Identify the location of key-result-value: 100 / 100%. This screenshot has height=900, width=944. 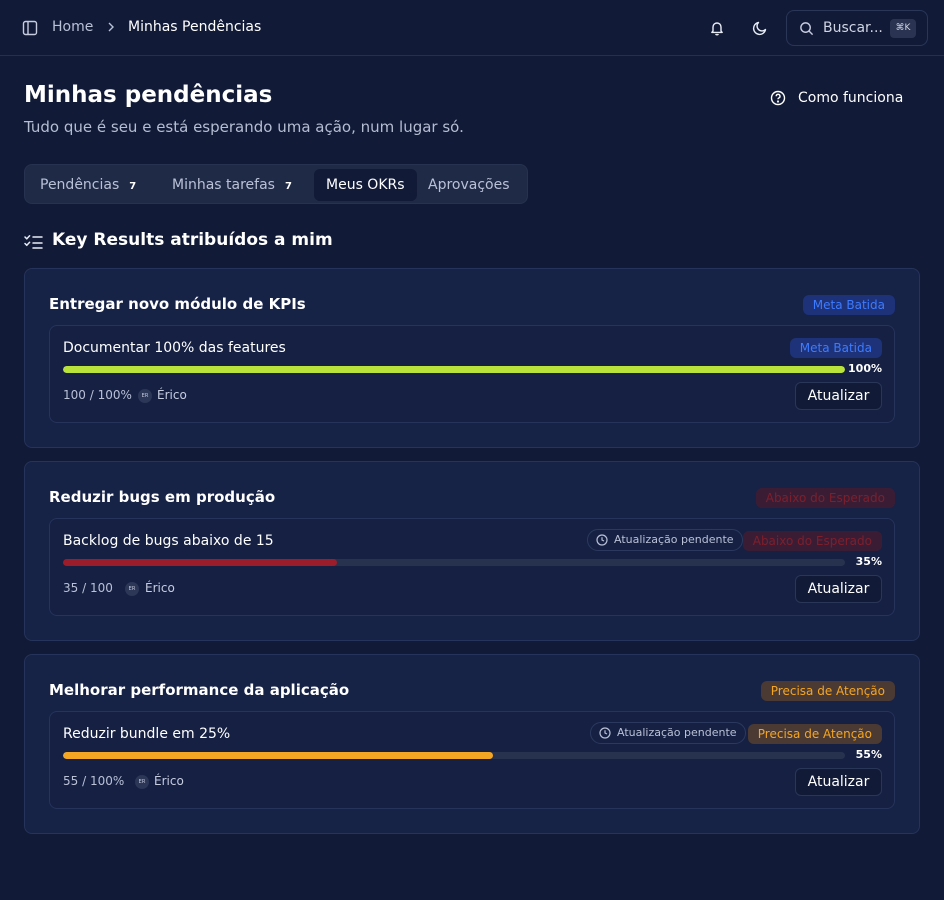
(97, 395).